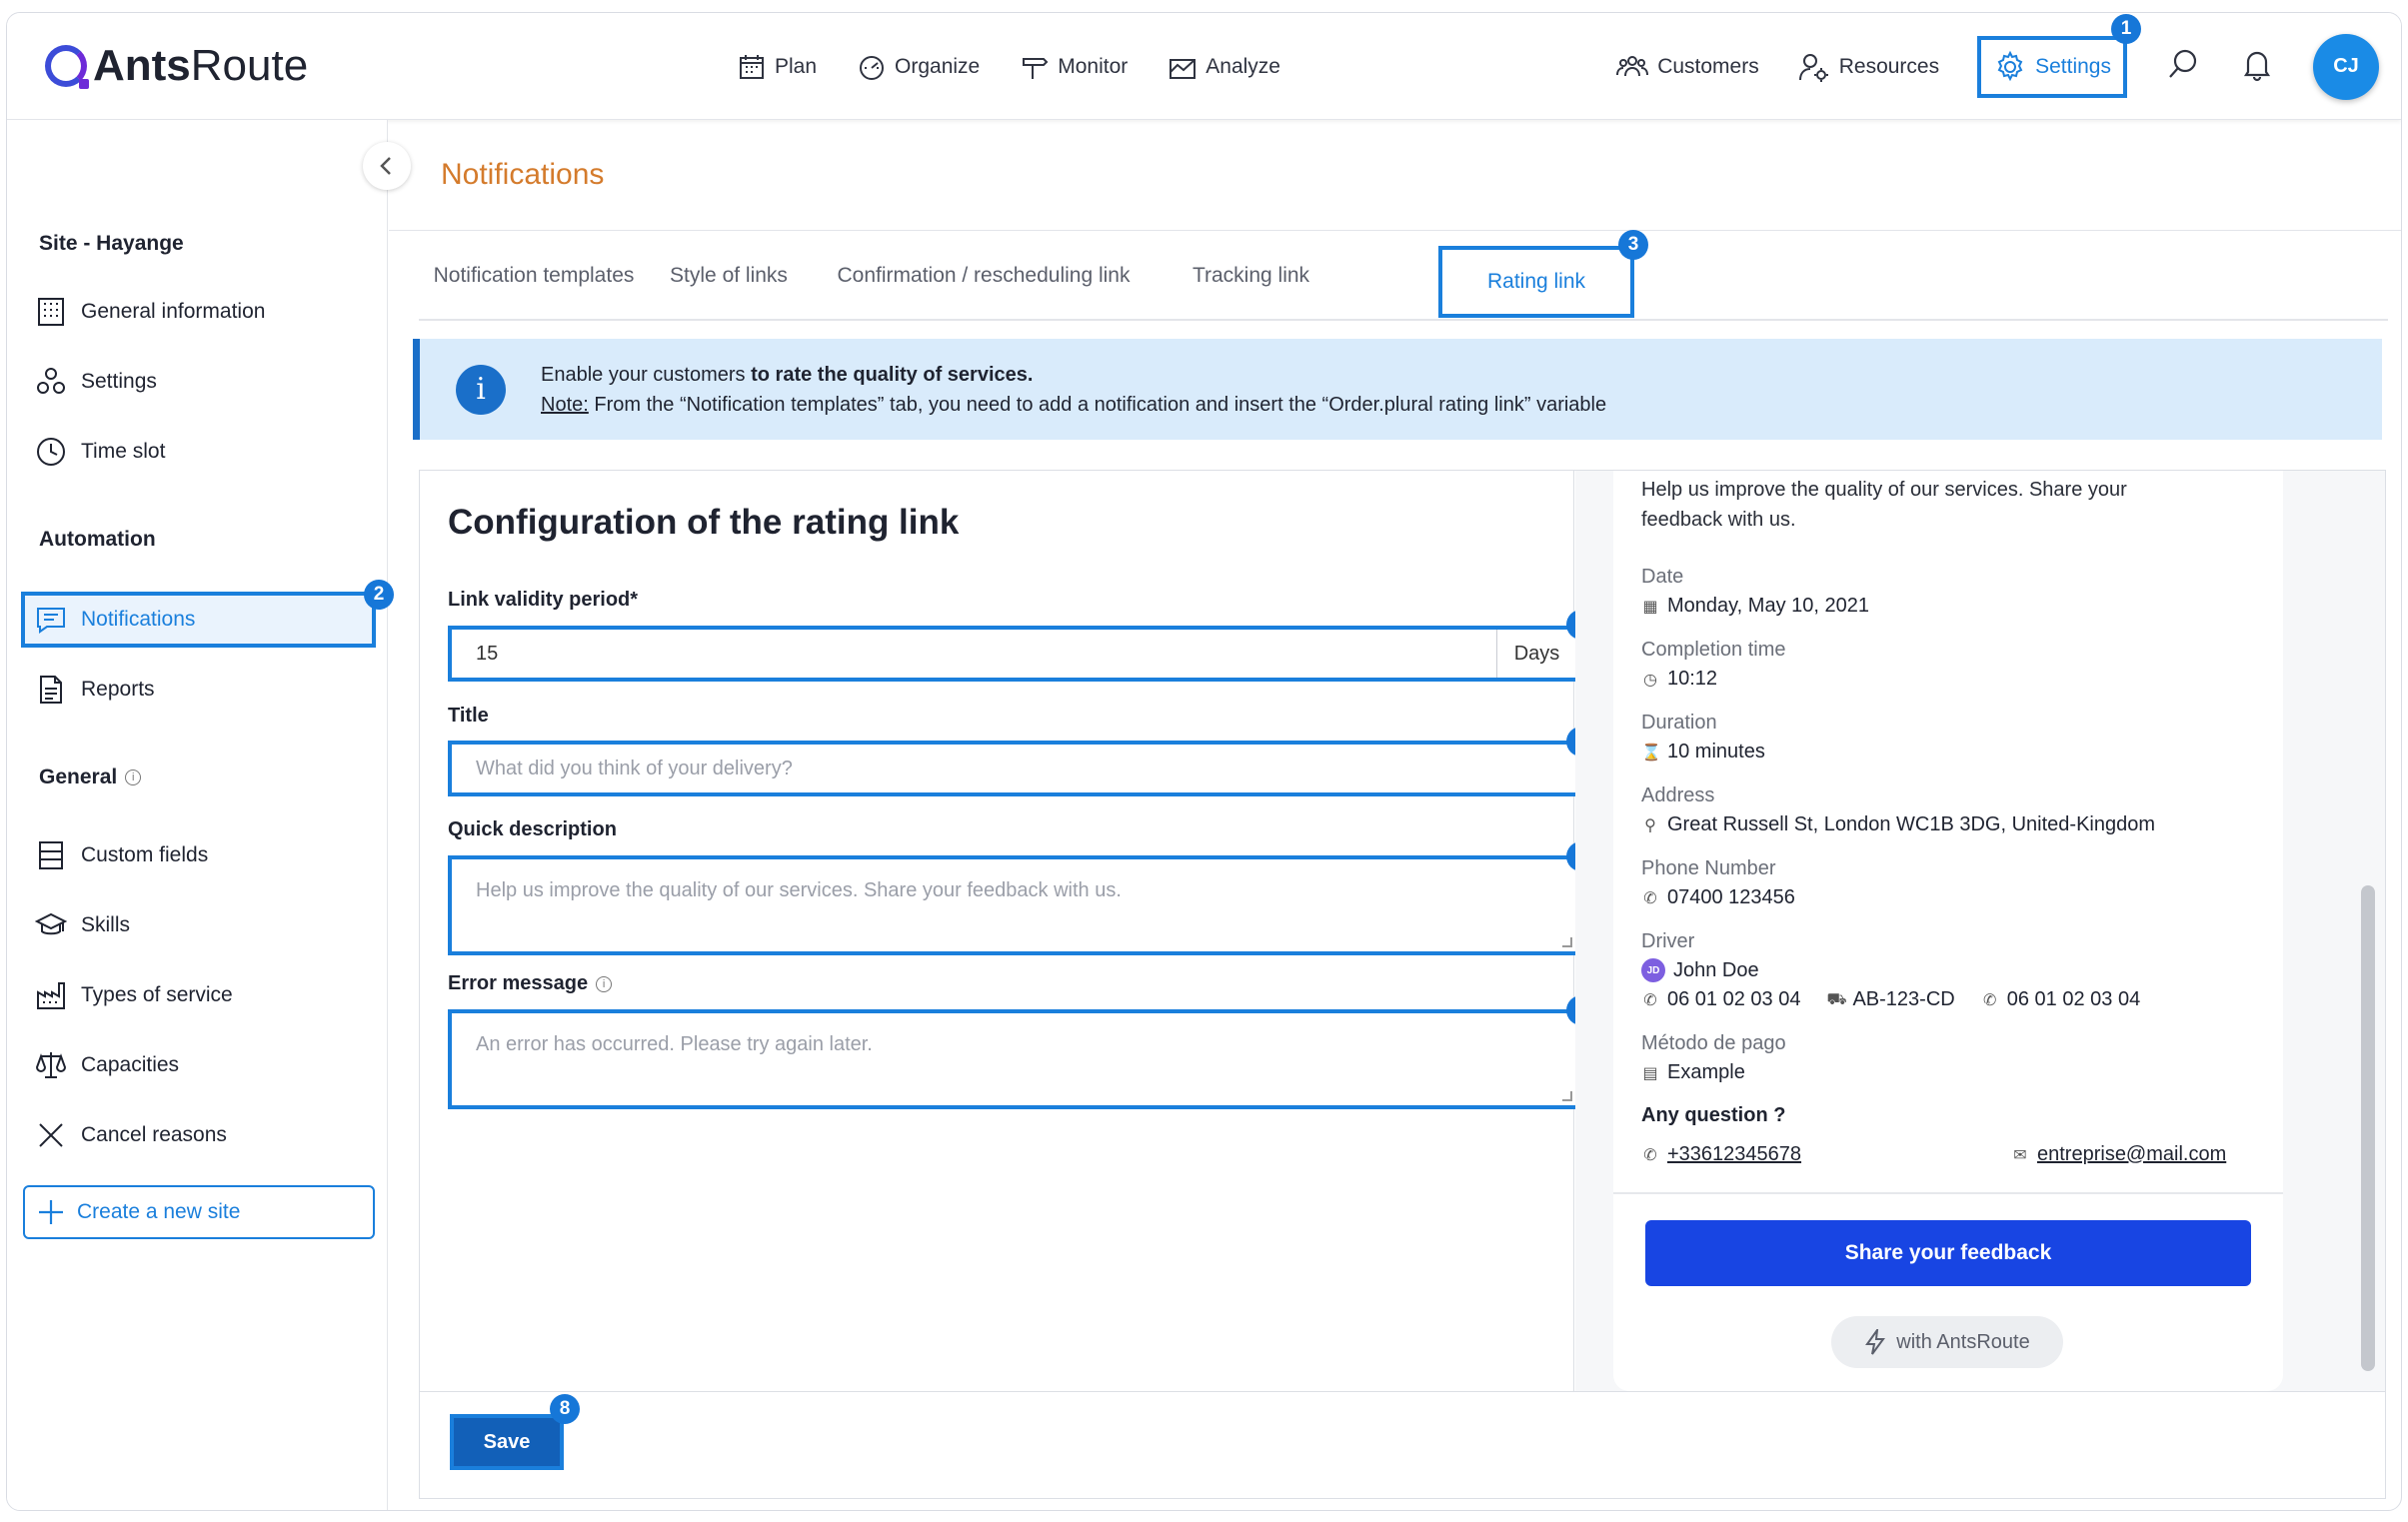 The width and height of the screenshot is (2408, 1522). What do you see at coordinates (1755, 607) in the screenshot?
I see `preview-date-value: ▦ Monday, May 10, 2021` at bounding box center [1755, 607].